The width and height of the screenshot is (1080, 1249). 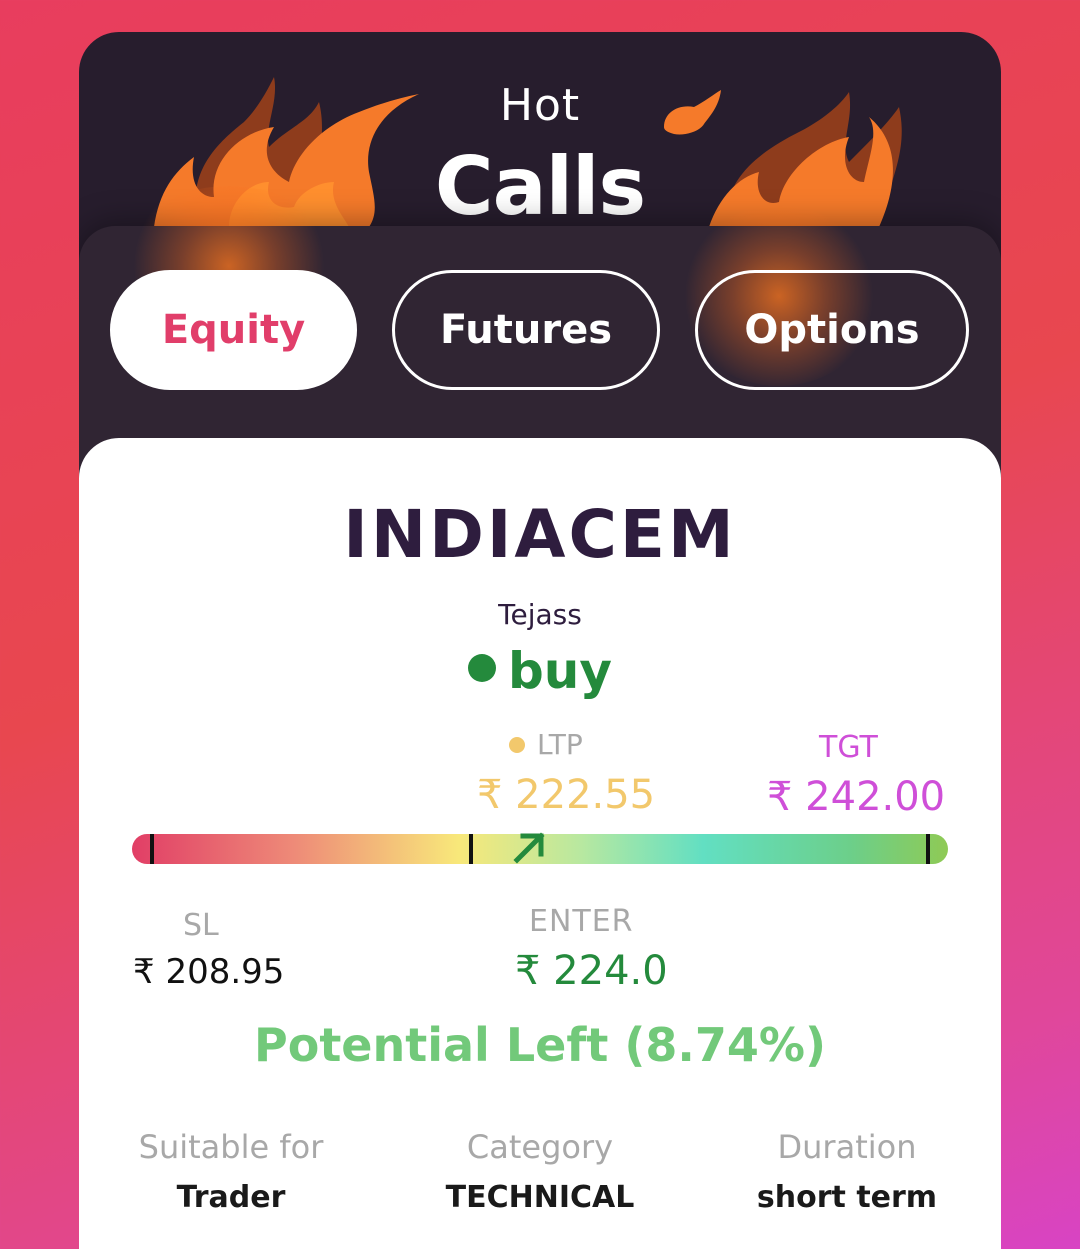 I want to click on enter-label: ENTER, so click(x=581, y=921).